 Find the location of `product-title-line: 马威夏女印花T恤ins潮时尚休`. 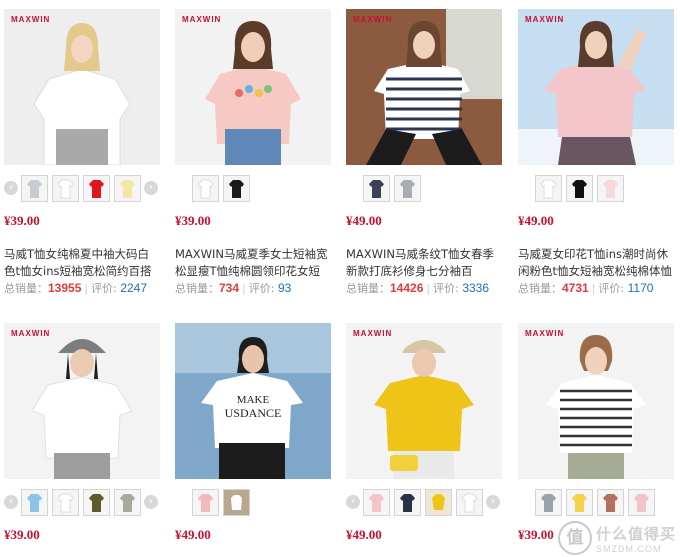

product-title-line: 马威夏女印花T恤ins潮时尚休 is located at coordinates (599, 254).